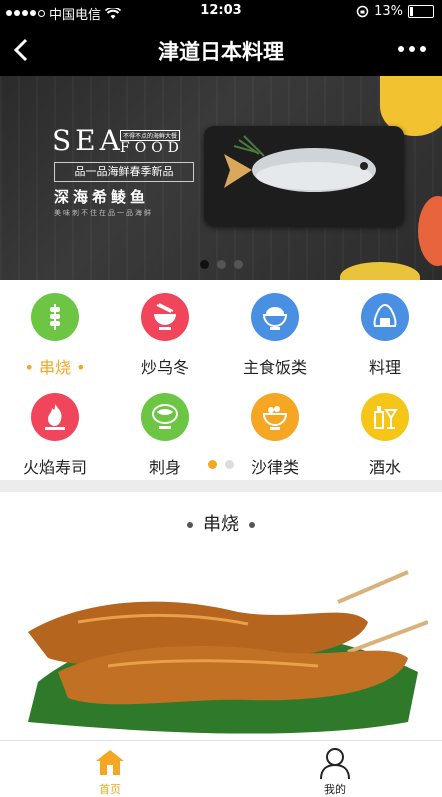 This screenshot has width=442, height=797. Describe the element at coordinates (124, 172) in the screenshot. I see `banner-subtitle: 品一品海鲜春季新品` at that location.